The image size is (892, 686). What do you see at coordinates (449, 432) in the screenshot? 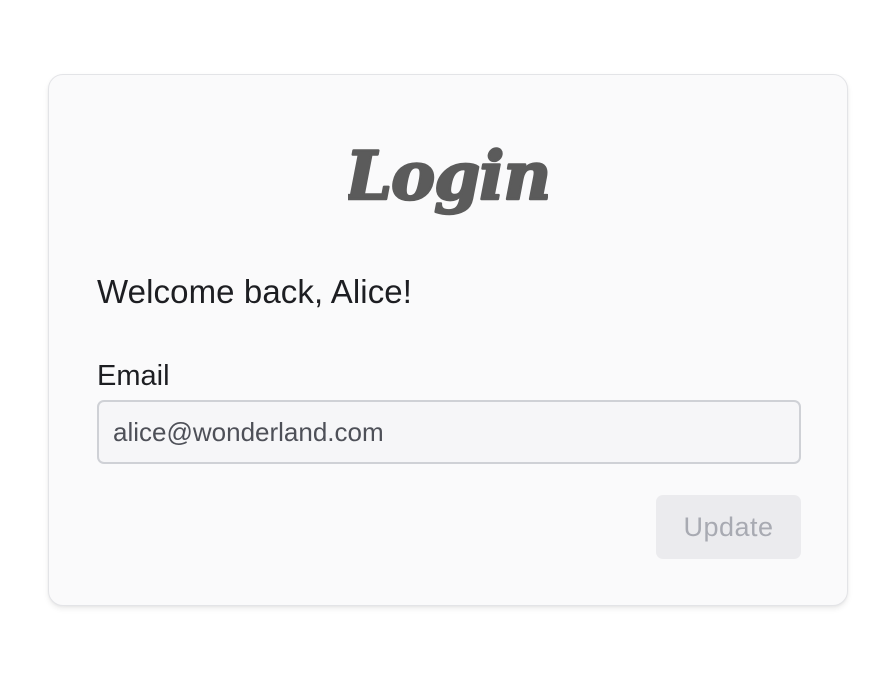
I see `email-input` at bounding box center [449, 432].